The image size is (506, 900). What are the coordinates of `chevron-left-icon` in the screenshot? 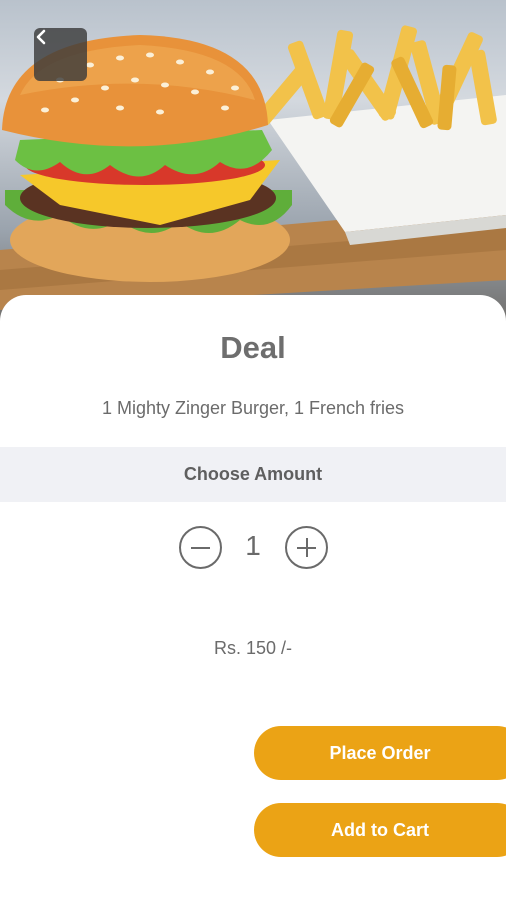 It's located at (41, 37).